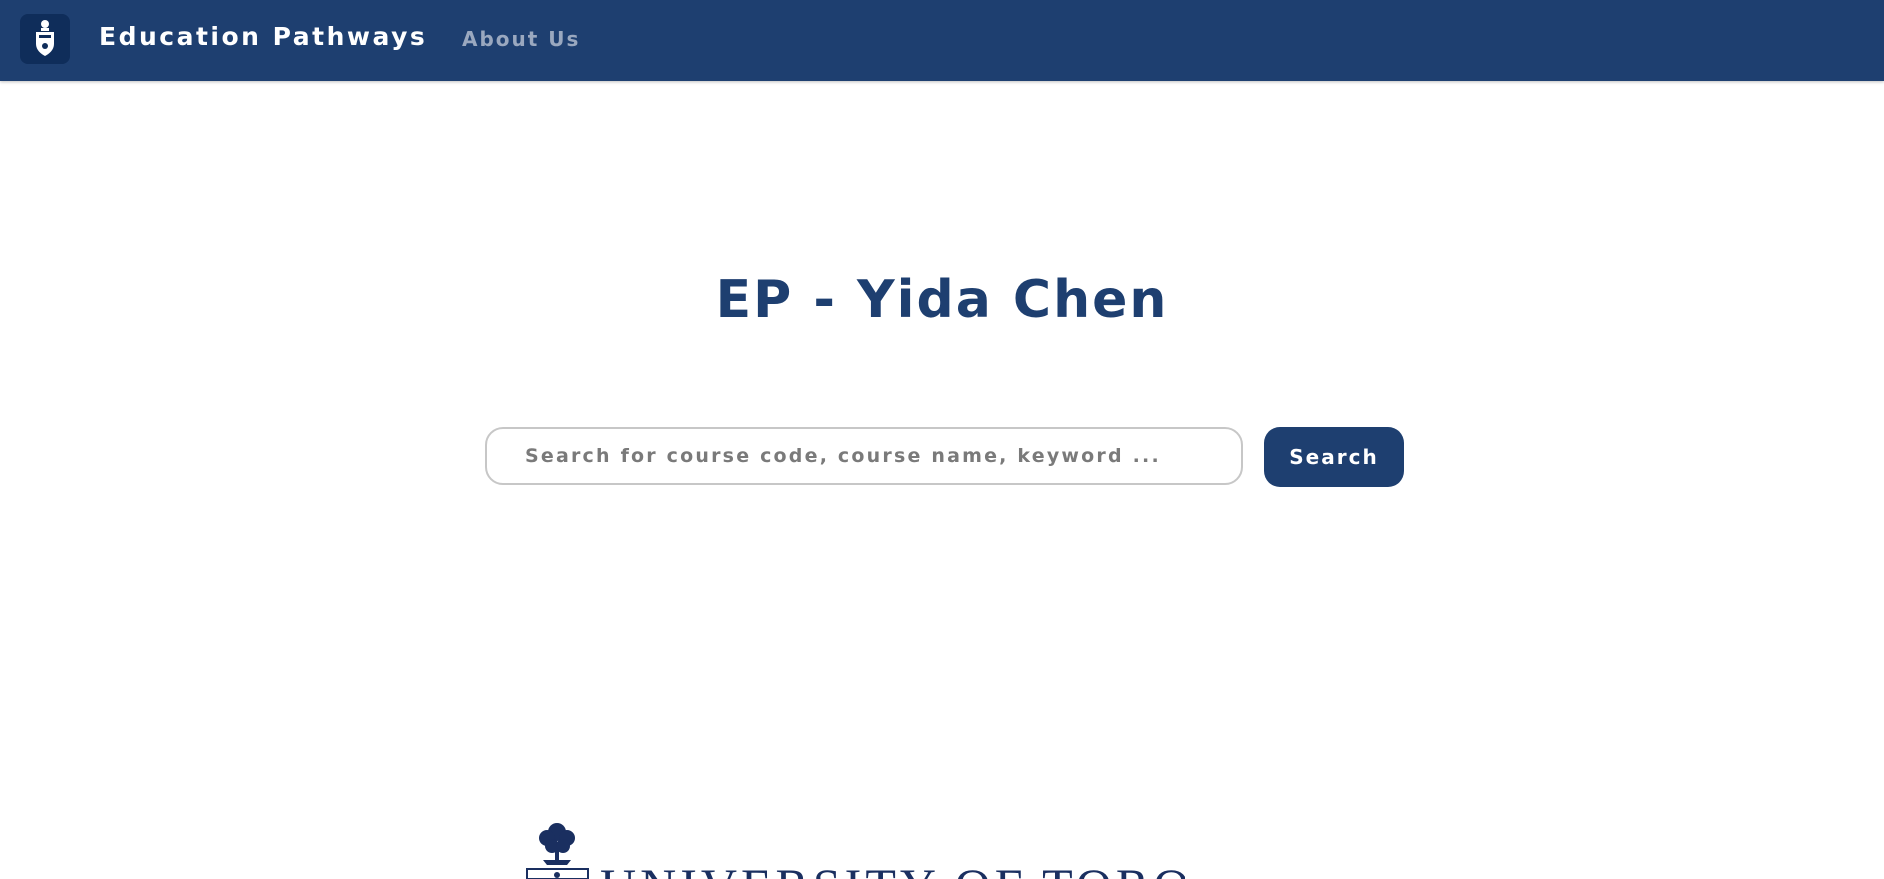 Image resolution: width=1884 pixels, height=879 pixels. I want to click on university-crest-icon, so click(45, 39).